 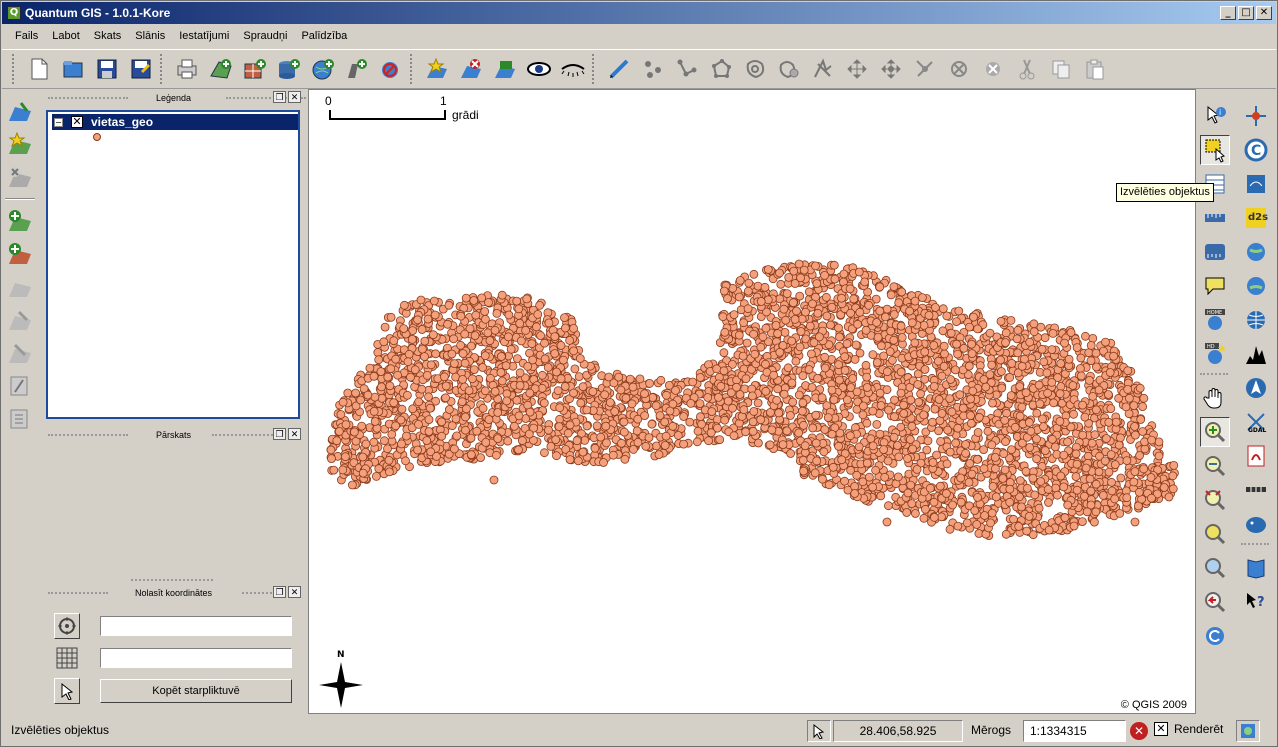 What do you see at coordinates (1215, 534) in the screenshot?
I see `zoom-selection-icon` at bounding box center [1215, 534].